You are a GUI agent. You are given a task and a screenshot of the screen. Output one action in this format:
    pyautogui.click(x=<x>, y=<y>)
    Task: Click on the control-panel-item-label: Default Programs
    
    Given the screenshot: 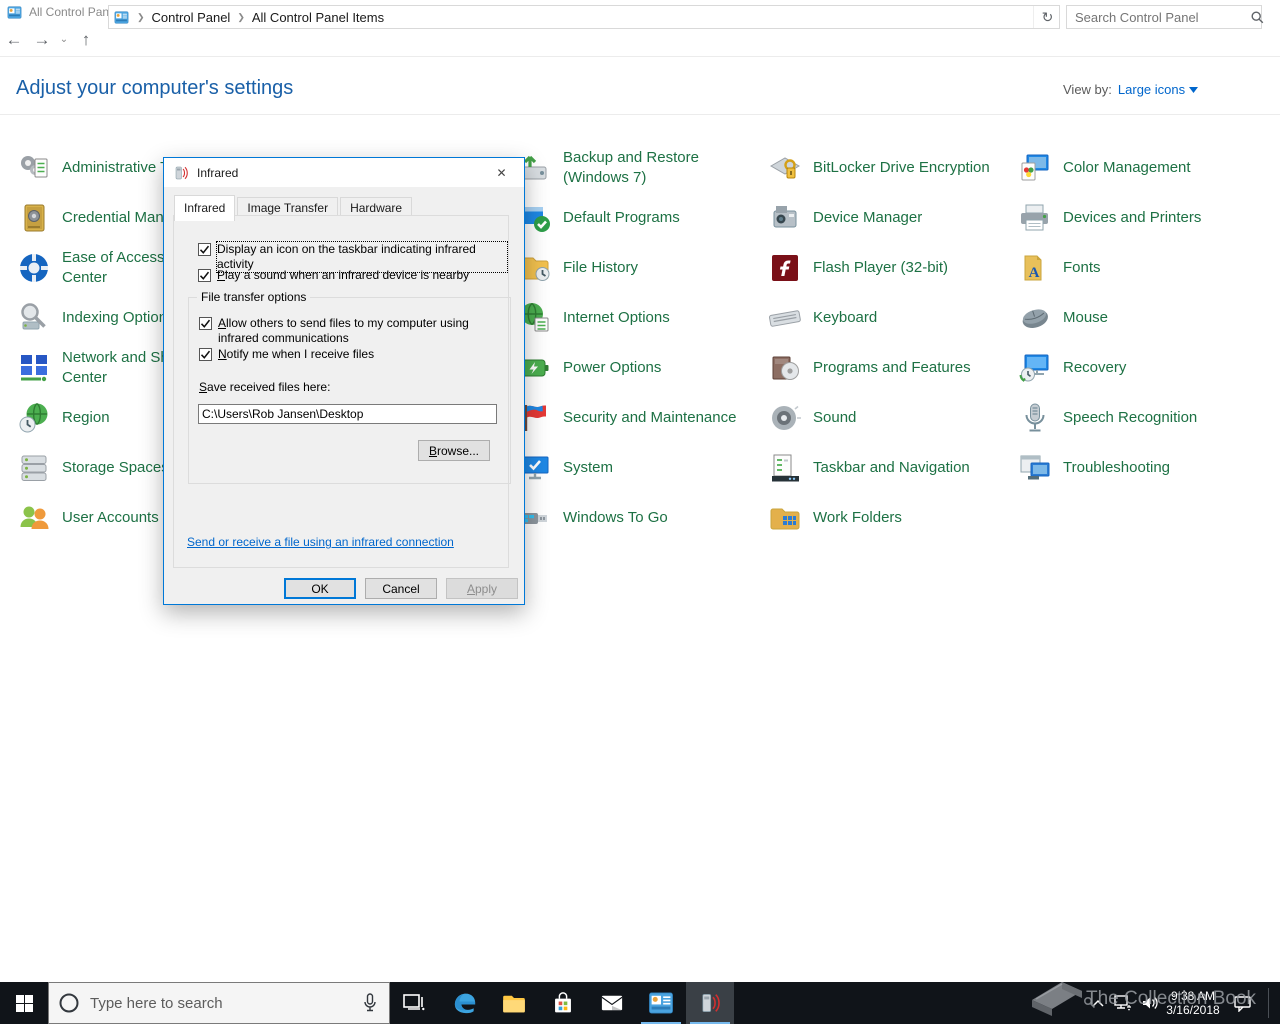 What is the action you would take?
    pyautogui.click(x=621, y=218)
    